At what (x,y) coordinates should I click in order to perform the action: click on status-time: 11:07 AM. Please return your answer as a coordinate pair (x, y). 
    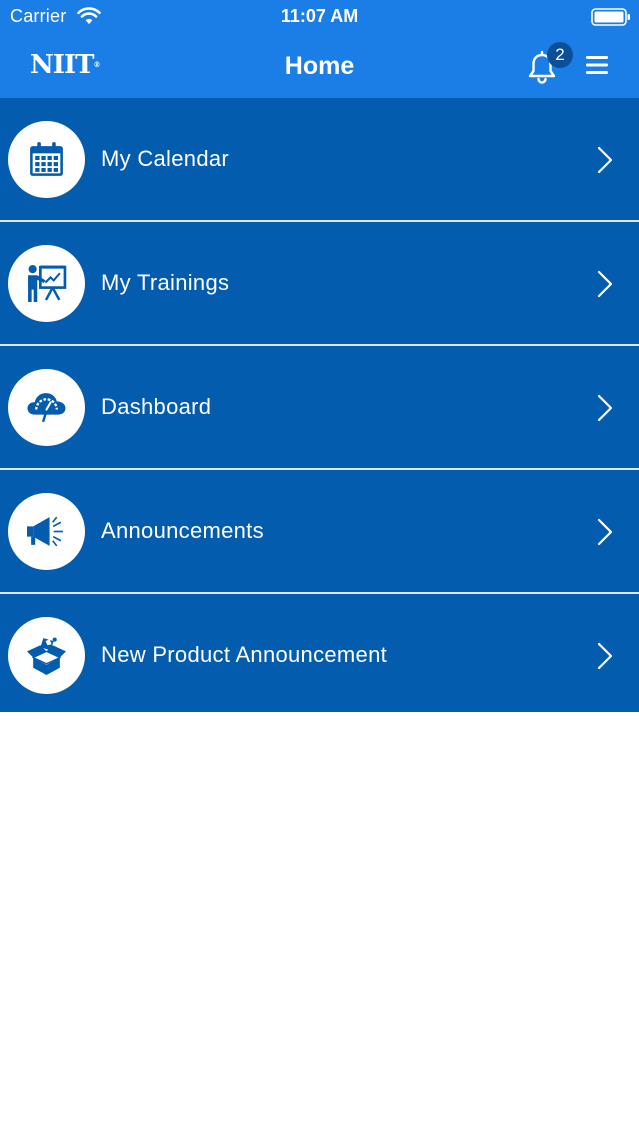
    Looking at the image, I should click on (319, 16).